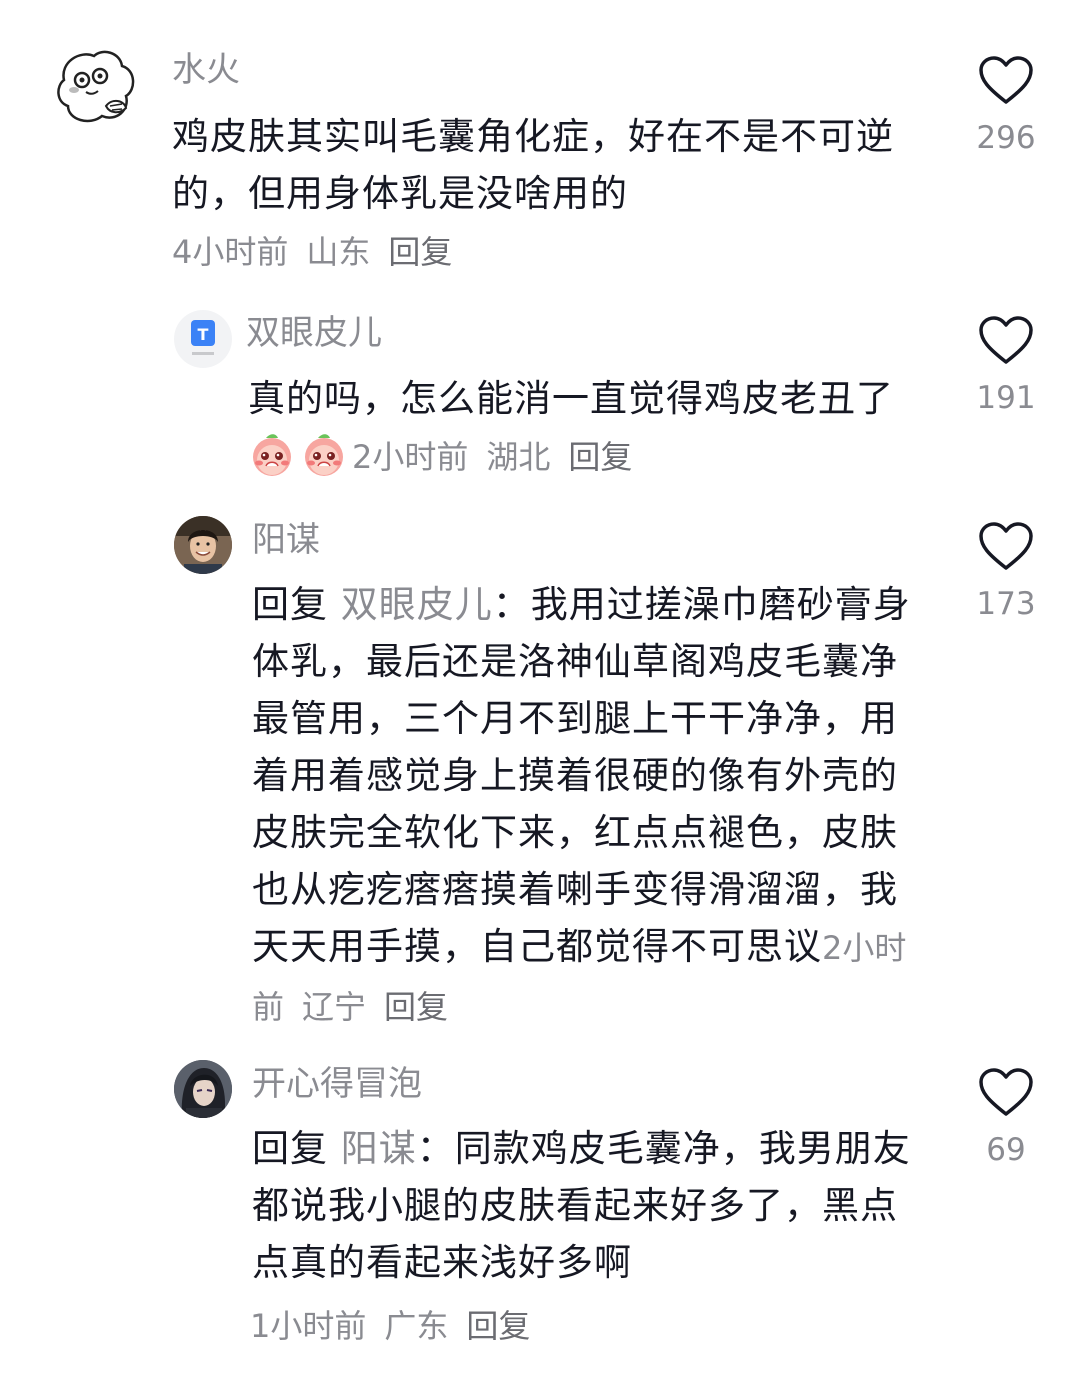 This screenshot has width=1080, height=1375. I want to click on user-photo-avatar, so click(203, 545).